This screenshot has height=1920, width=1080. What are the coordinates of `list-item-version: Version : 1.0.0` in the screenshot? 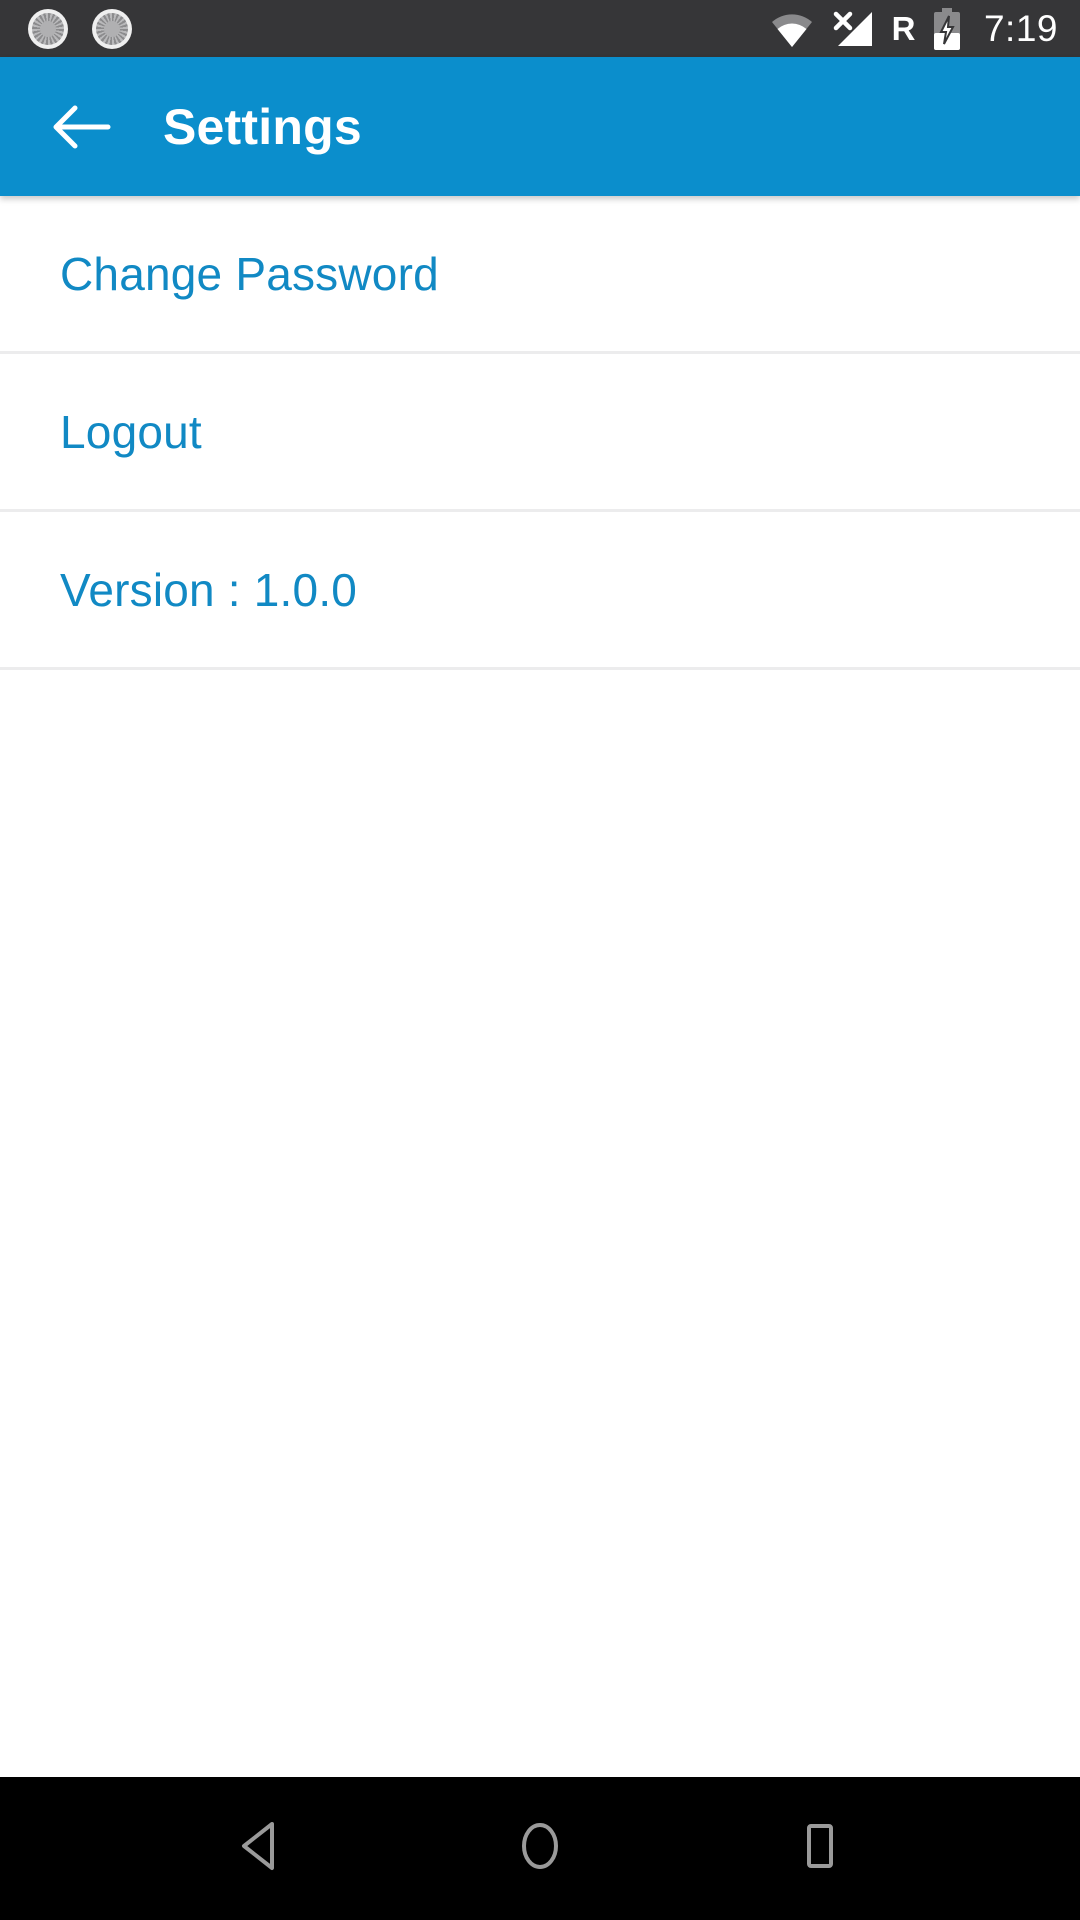 It's located at (540, 589).